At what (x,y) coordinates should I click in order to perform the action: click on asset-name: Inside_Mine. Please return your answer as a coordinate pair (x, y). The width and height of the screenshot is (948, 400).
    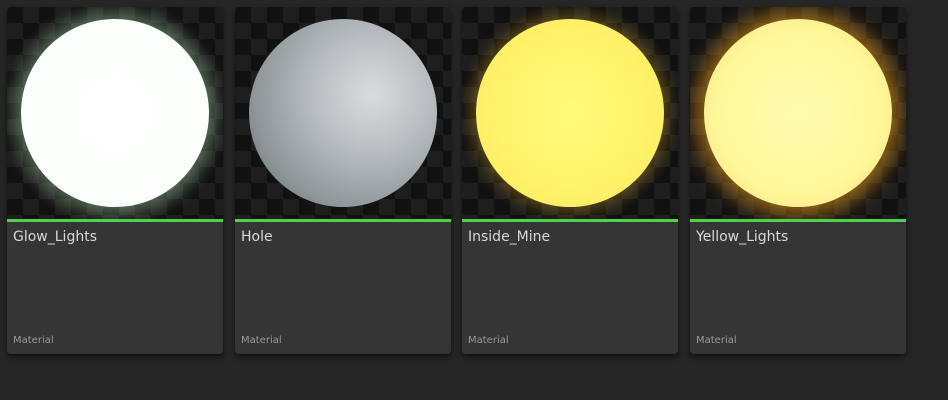
    Looking at the image, I should click on (509, 237).